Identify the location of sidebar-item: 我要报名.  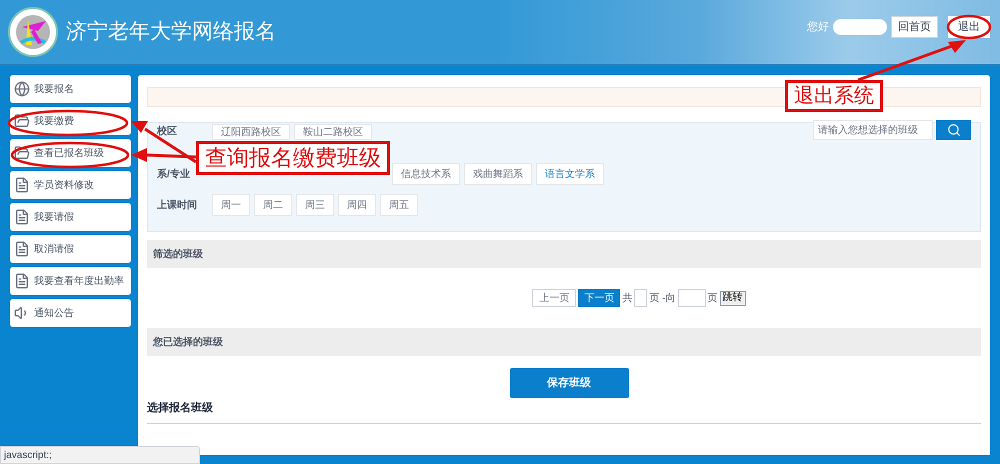
(70, 89).